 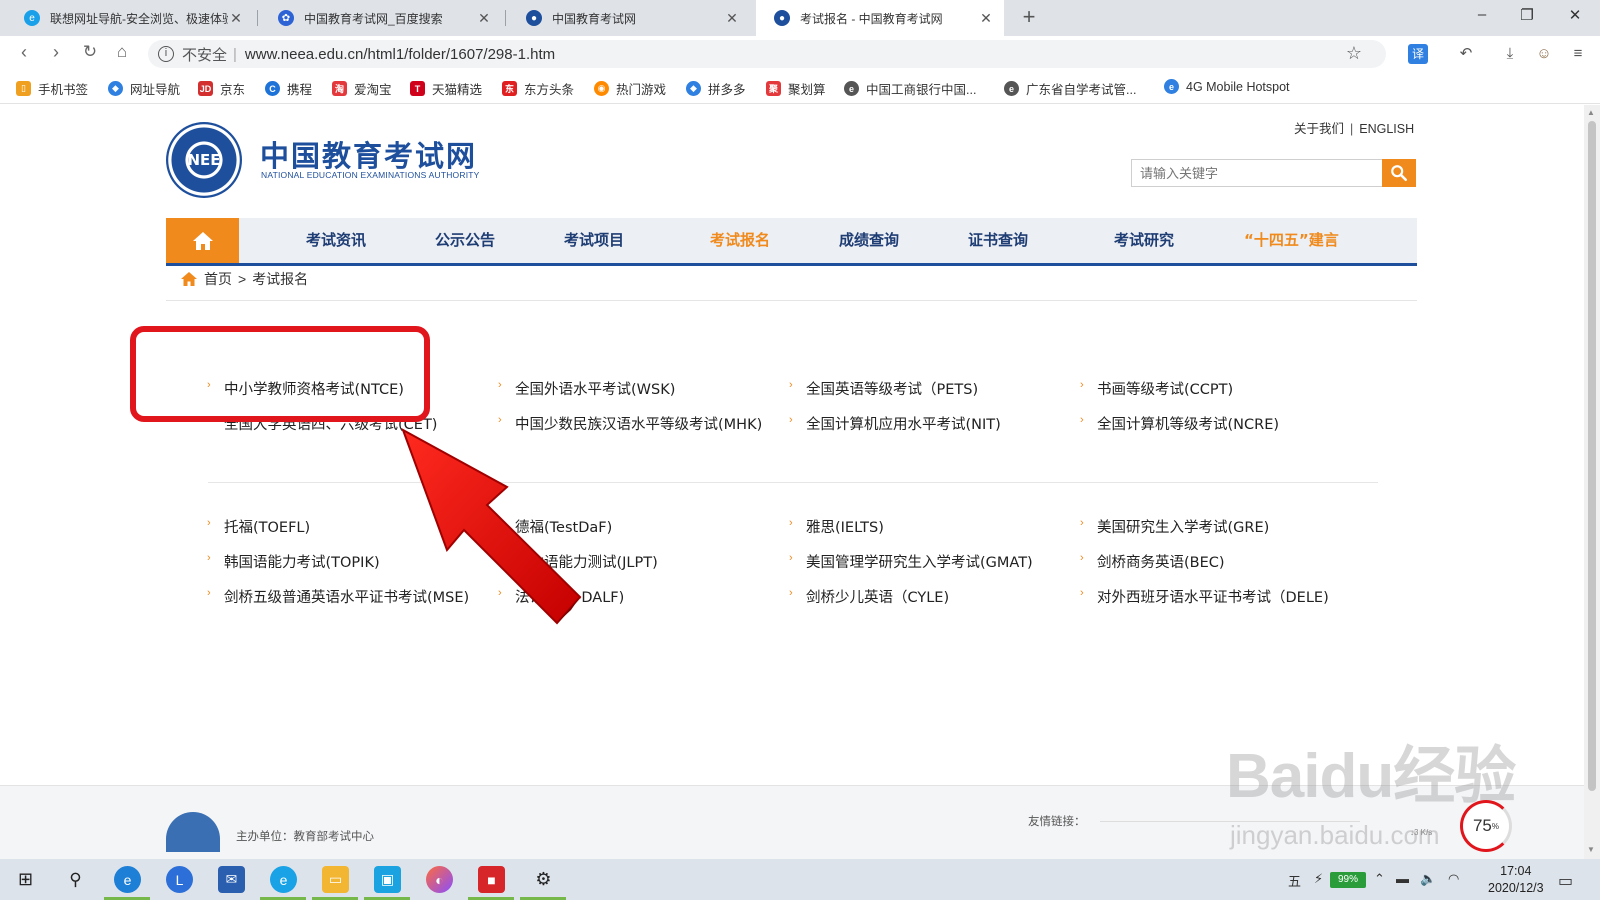 What do you see at coordinates (75, 879) in the screenshot?
I see `search-icon: ⚲` at bounding box center [75, 879].